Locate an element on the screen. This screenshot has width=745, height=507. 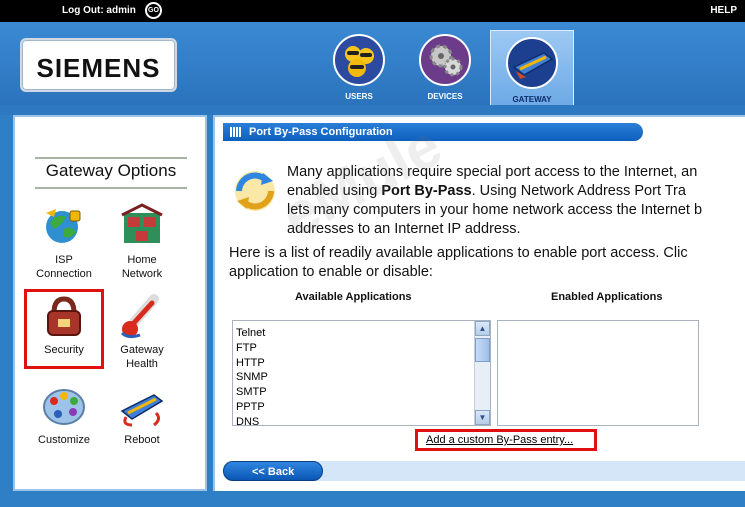
app-list-item: FTP is located at coordinates (252, 348).